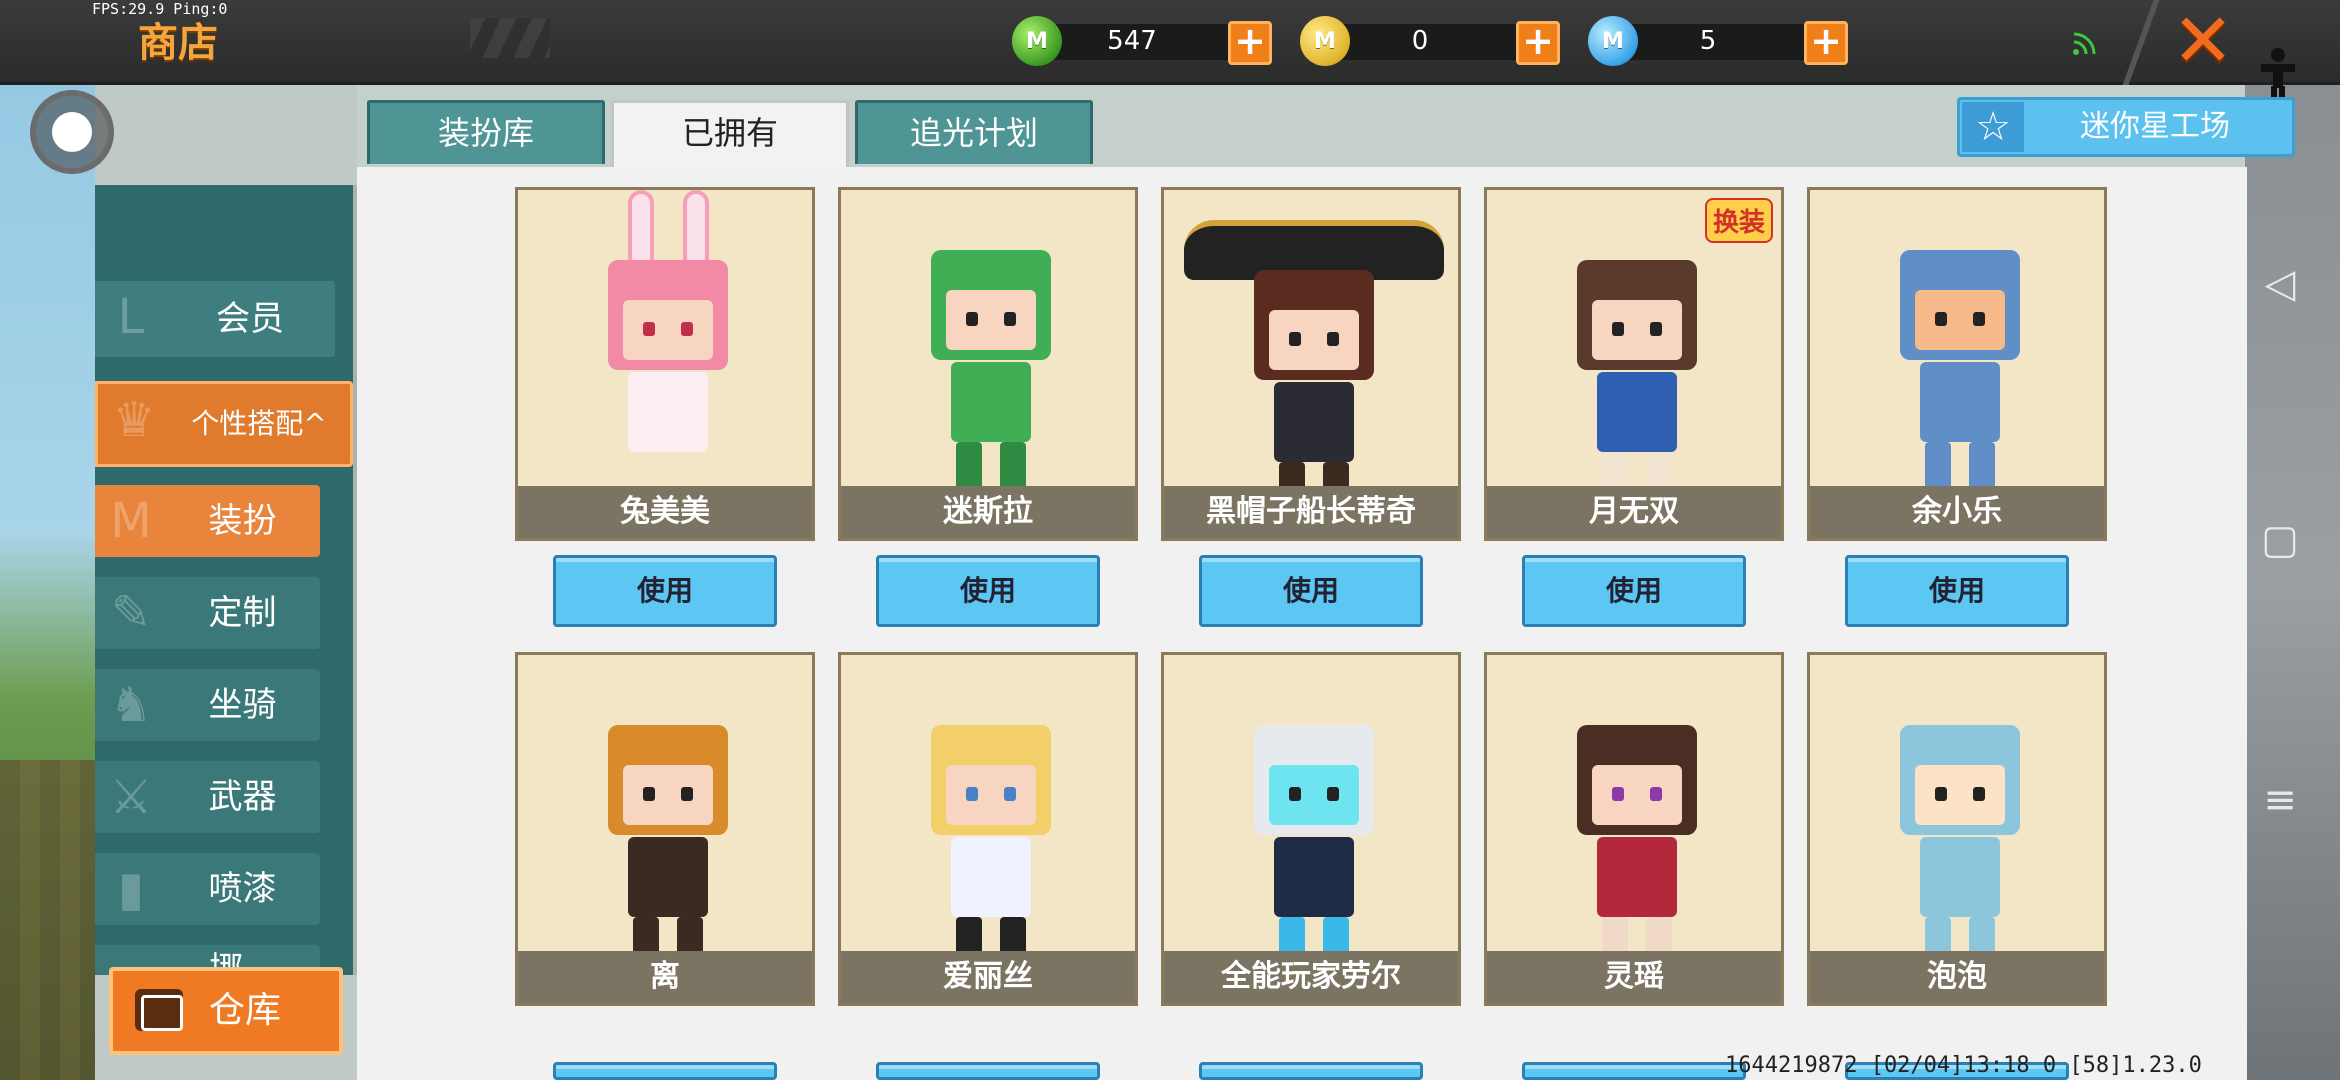 The height and width of the screenshot is (1080, 2340). I want to click on floating-assist-button, so click(72, 132).